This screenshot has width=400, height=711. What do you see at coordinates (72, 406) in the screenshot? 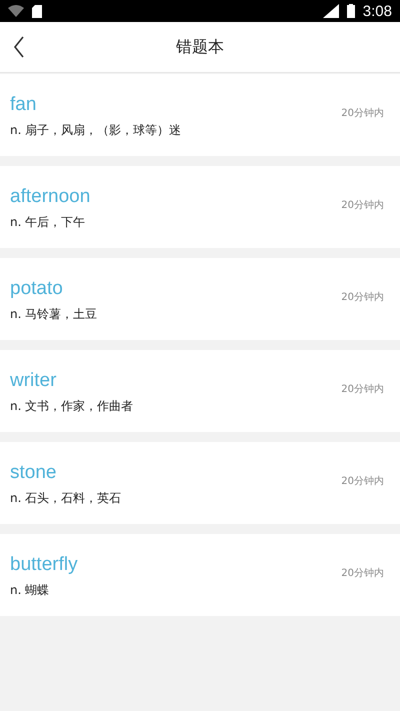
I see `word-meaning: n. 文书，作家，作曲者` at bounding box center [72, 406].